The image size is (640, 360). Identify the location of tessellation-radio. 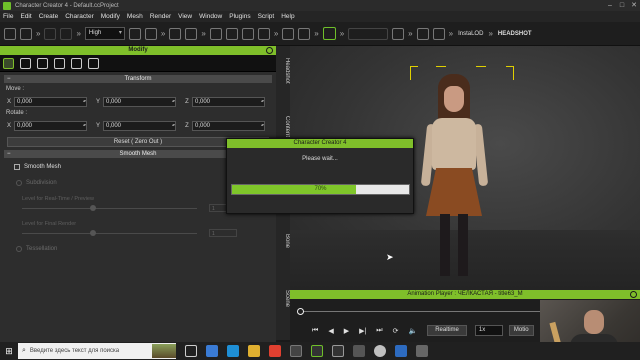
(19, 249).